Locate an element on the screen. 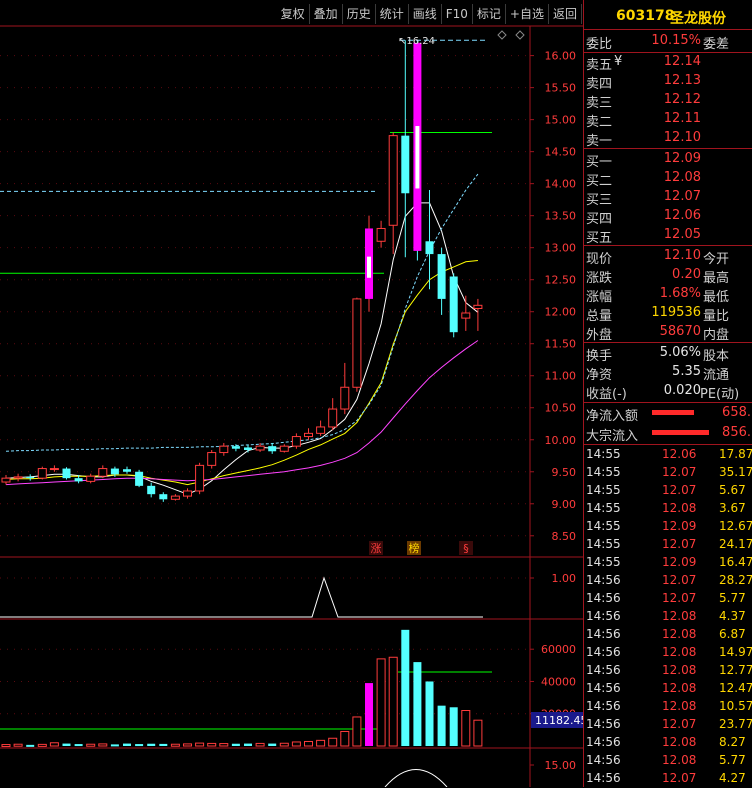  ask-price: 12.14 is located at coordinates (682, 61).